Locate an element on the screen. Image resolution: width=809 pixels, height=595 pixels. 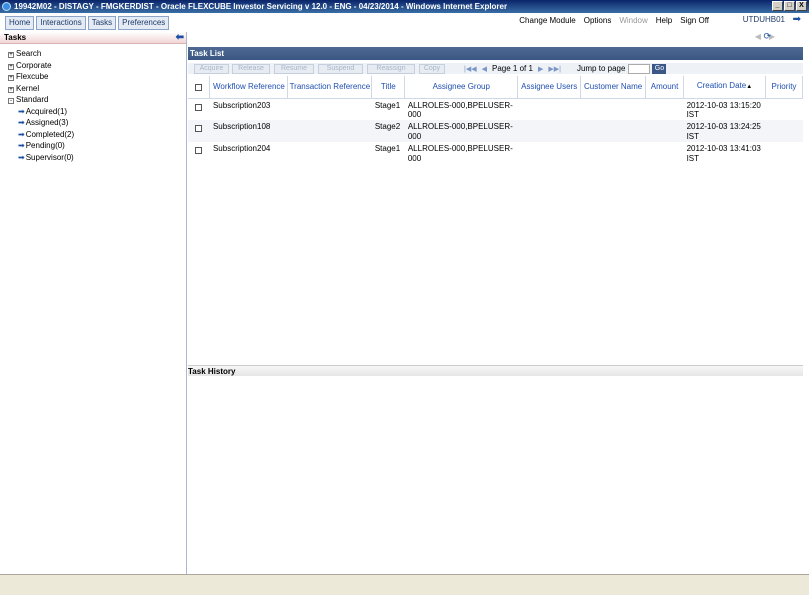
page-number: 1 is located at coordinates (515, 68).